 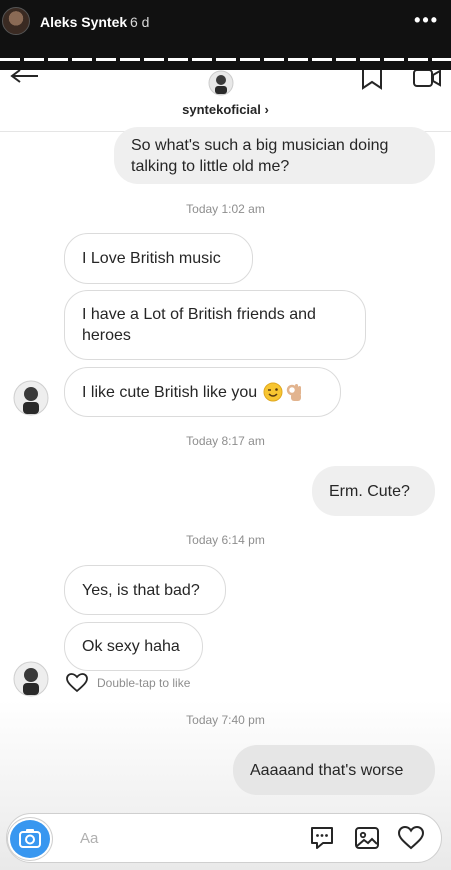 I want to click on heart-icon, so click(x=411, y=838).